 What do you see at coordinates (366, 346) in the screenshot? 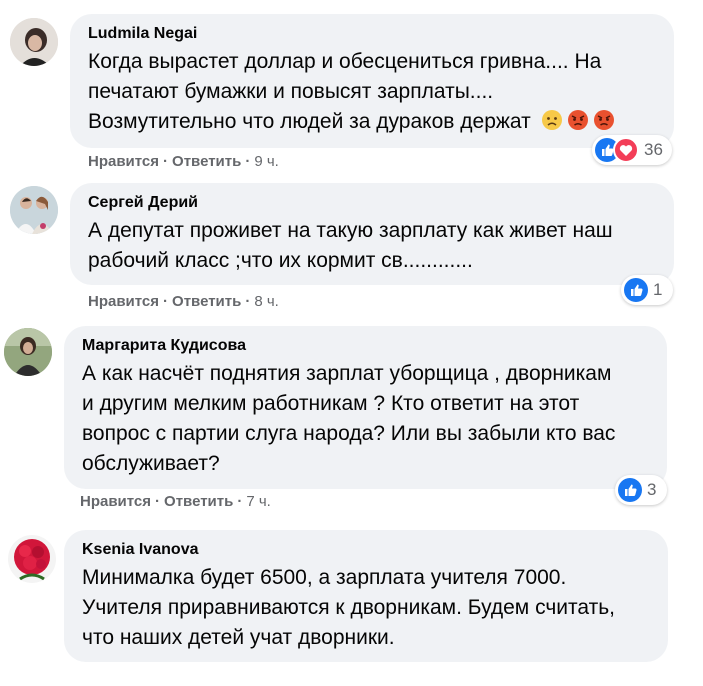
I see `comment-author: Маргарита Кудисова` at bounding box center [366, 346].